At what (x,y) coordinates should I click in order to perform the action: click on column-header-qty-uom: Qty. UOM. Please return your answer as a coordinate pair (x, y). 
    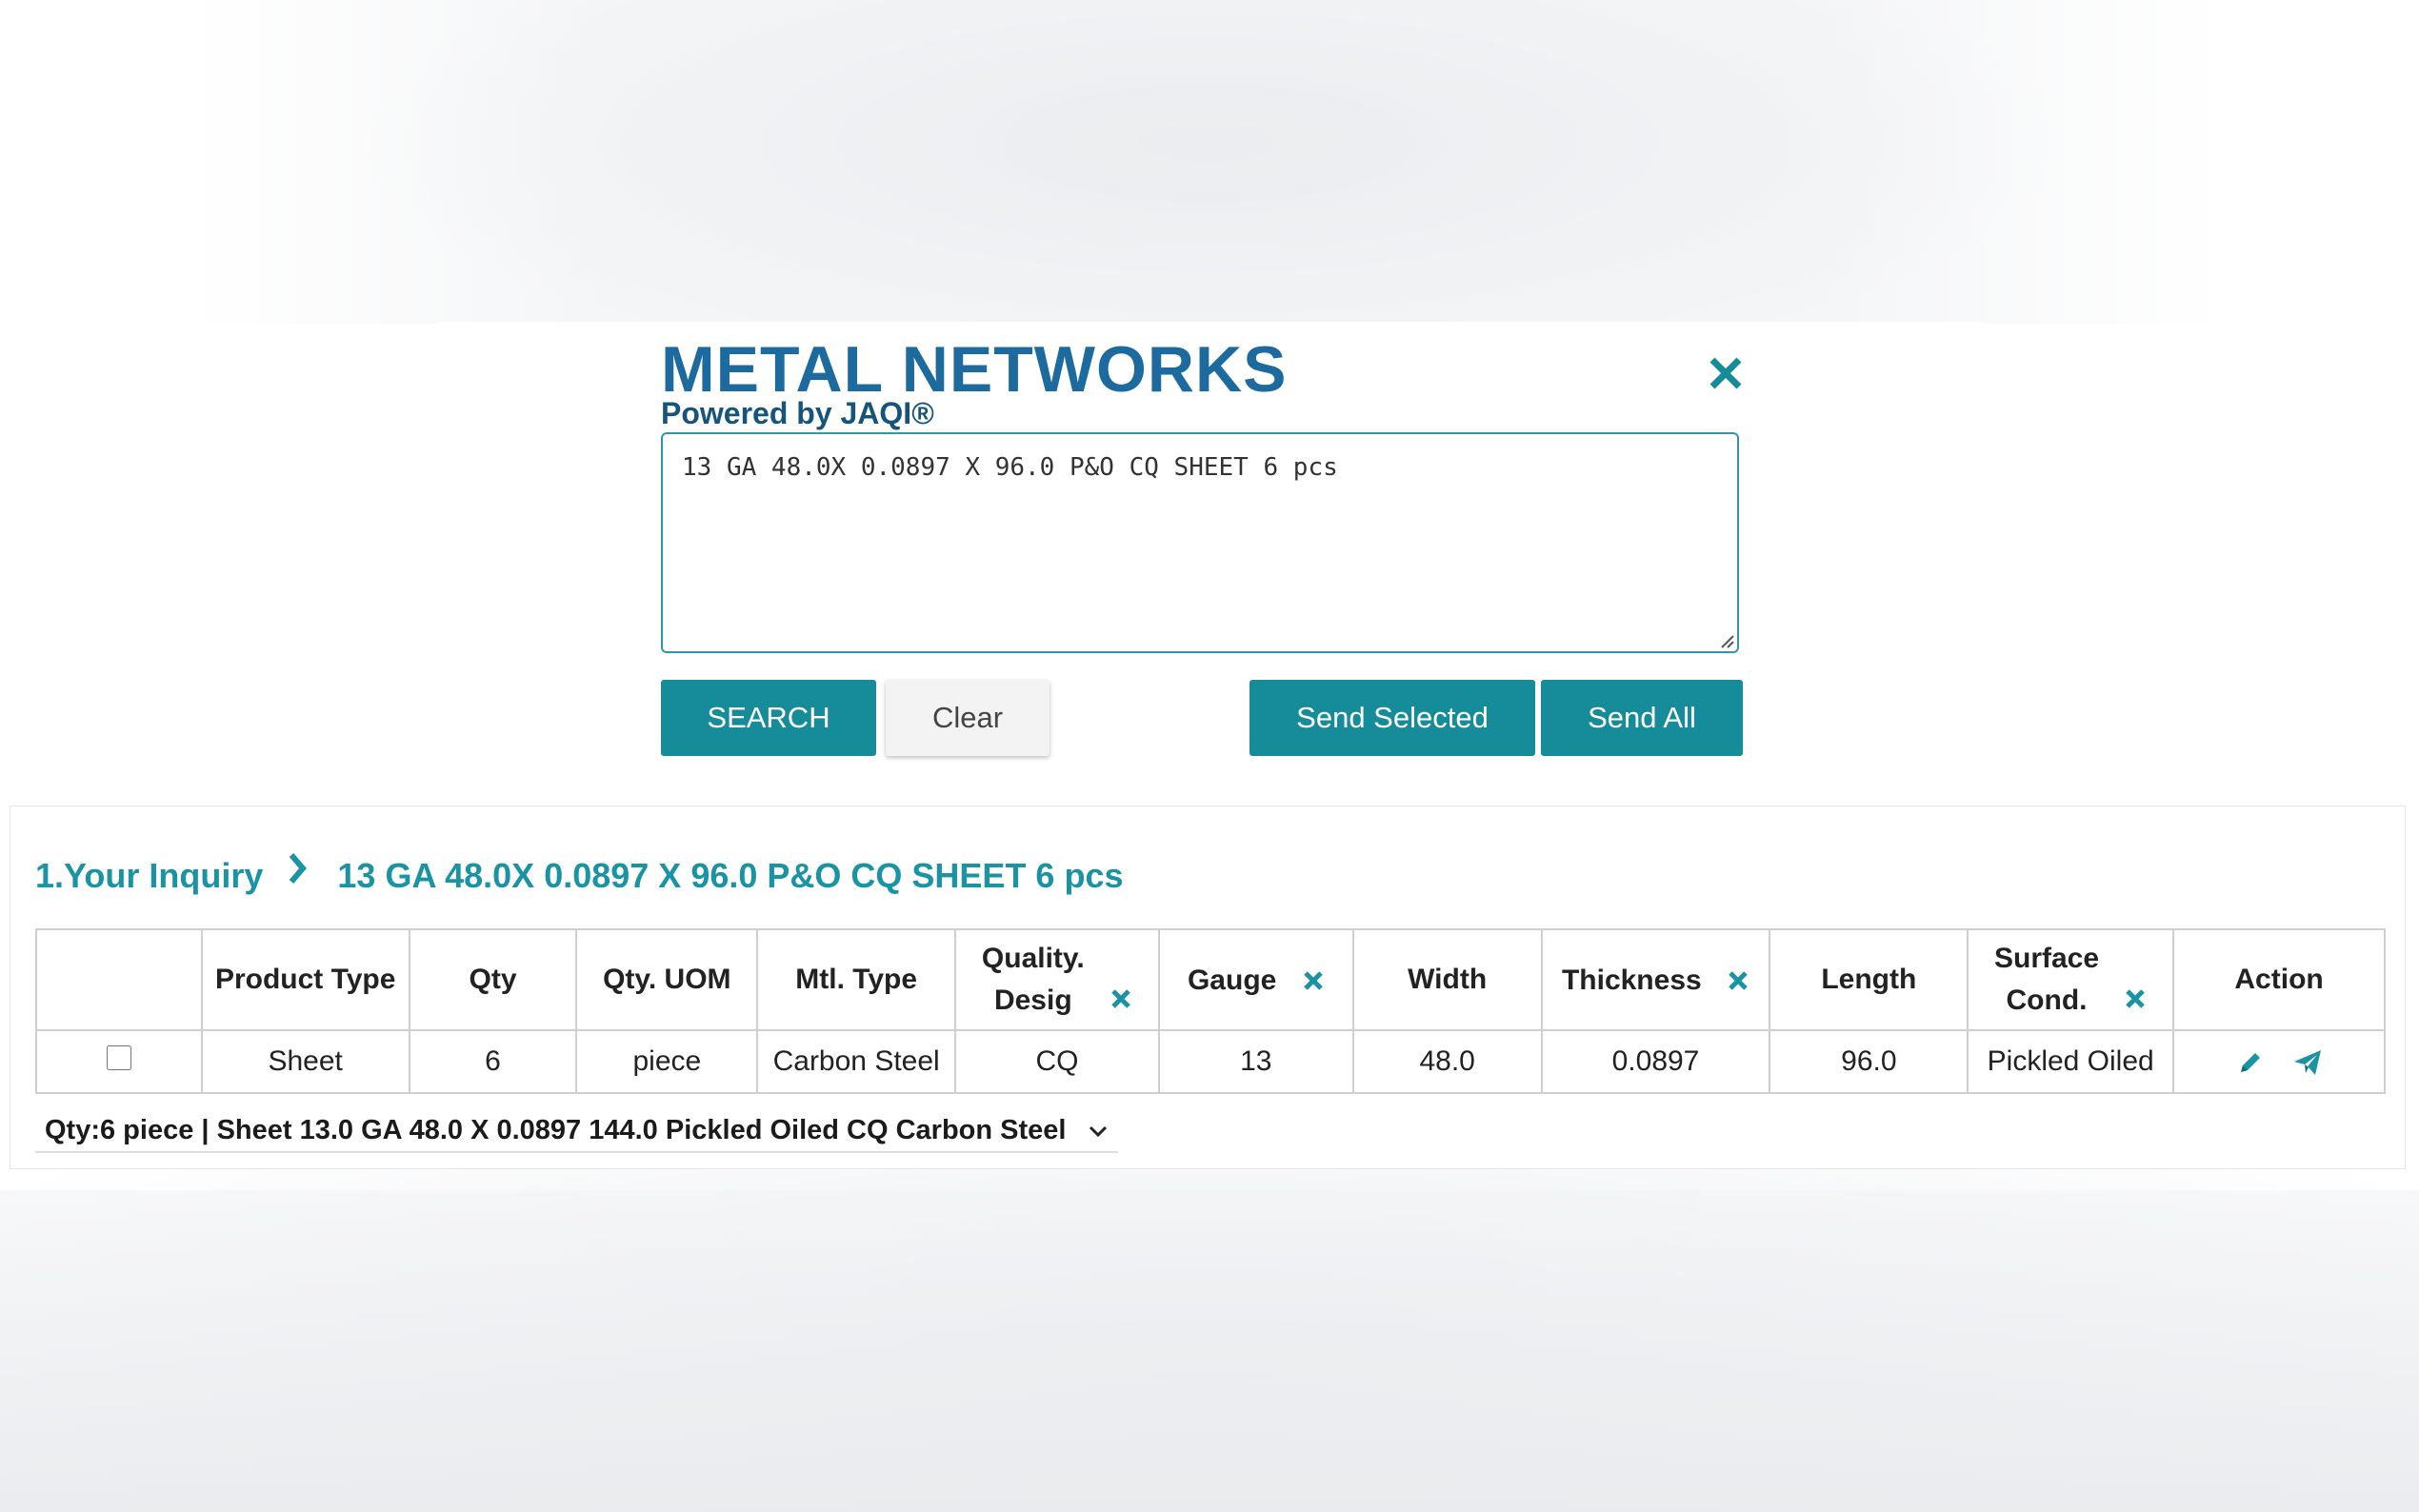
    Looking at the image, I should click on (667, 979).